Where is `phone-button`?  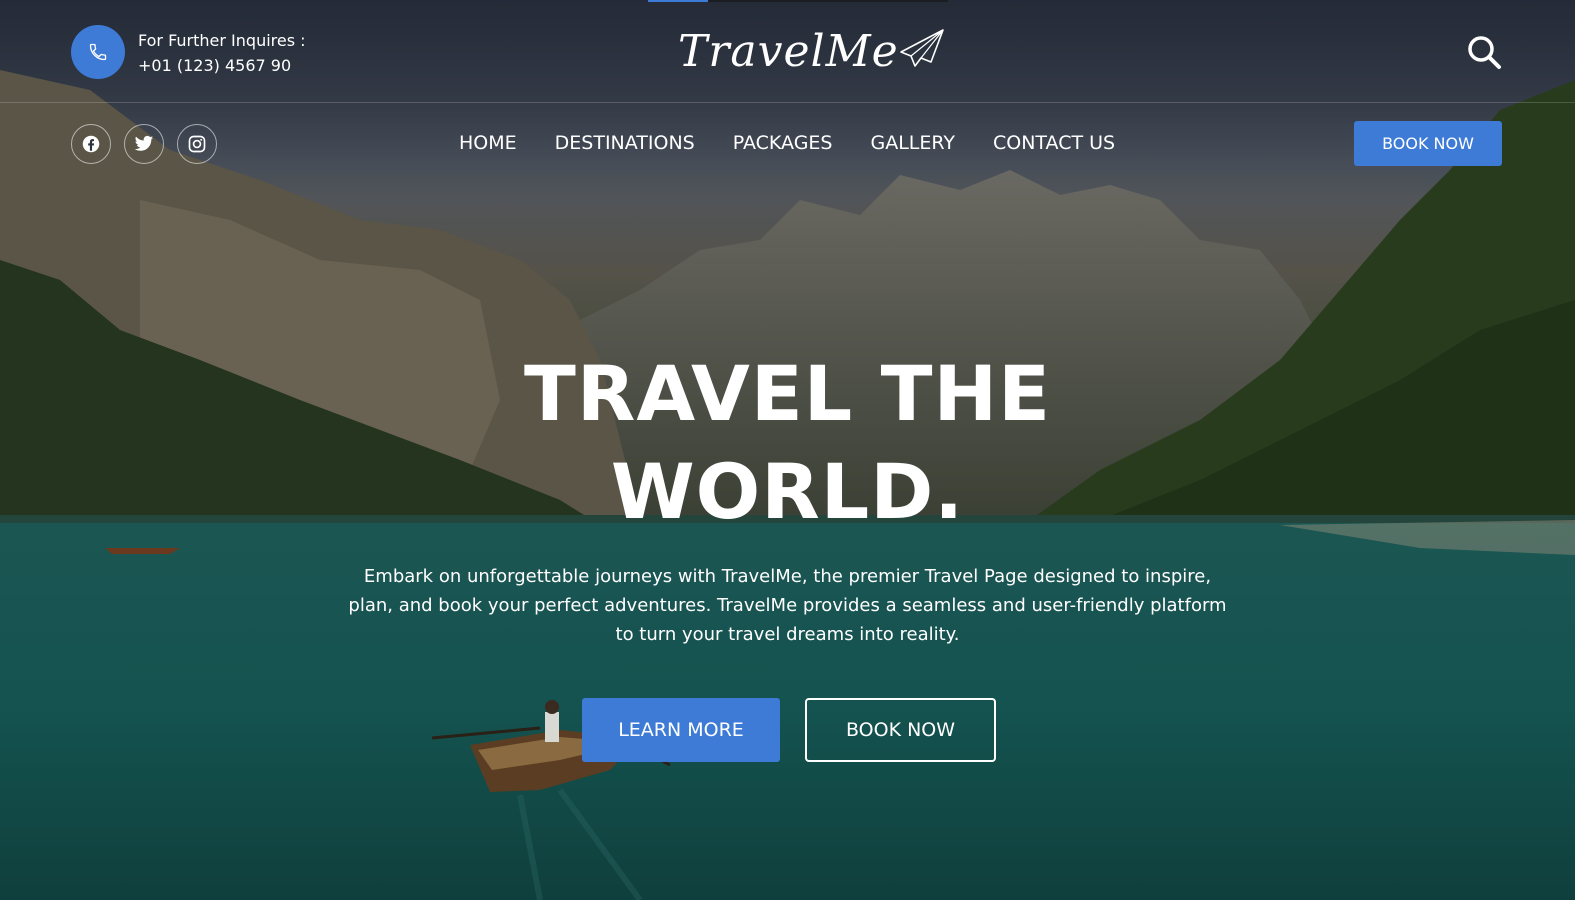
phone-button is located at coordinates (98, 52).